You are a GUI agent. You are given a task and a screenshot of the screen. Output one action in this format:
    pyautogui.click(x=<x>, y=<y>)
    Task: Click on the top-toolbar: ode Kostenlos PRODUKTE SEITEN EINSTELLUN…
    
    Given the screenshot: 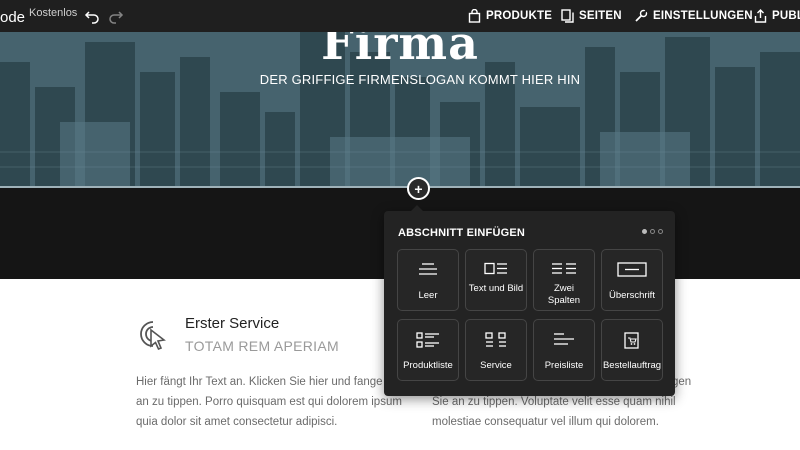 What is the action you would take?
    pyautogui.click(x=400, y=16)
    